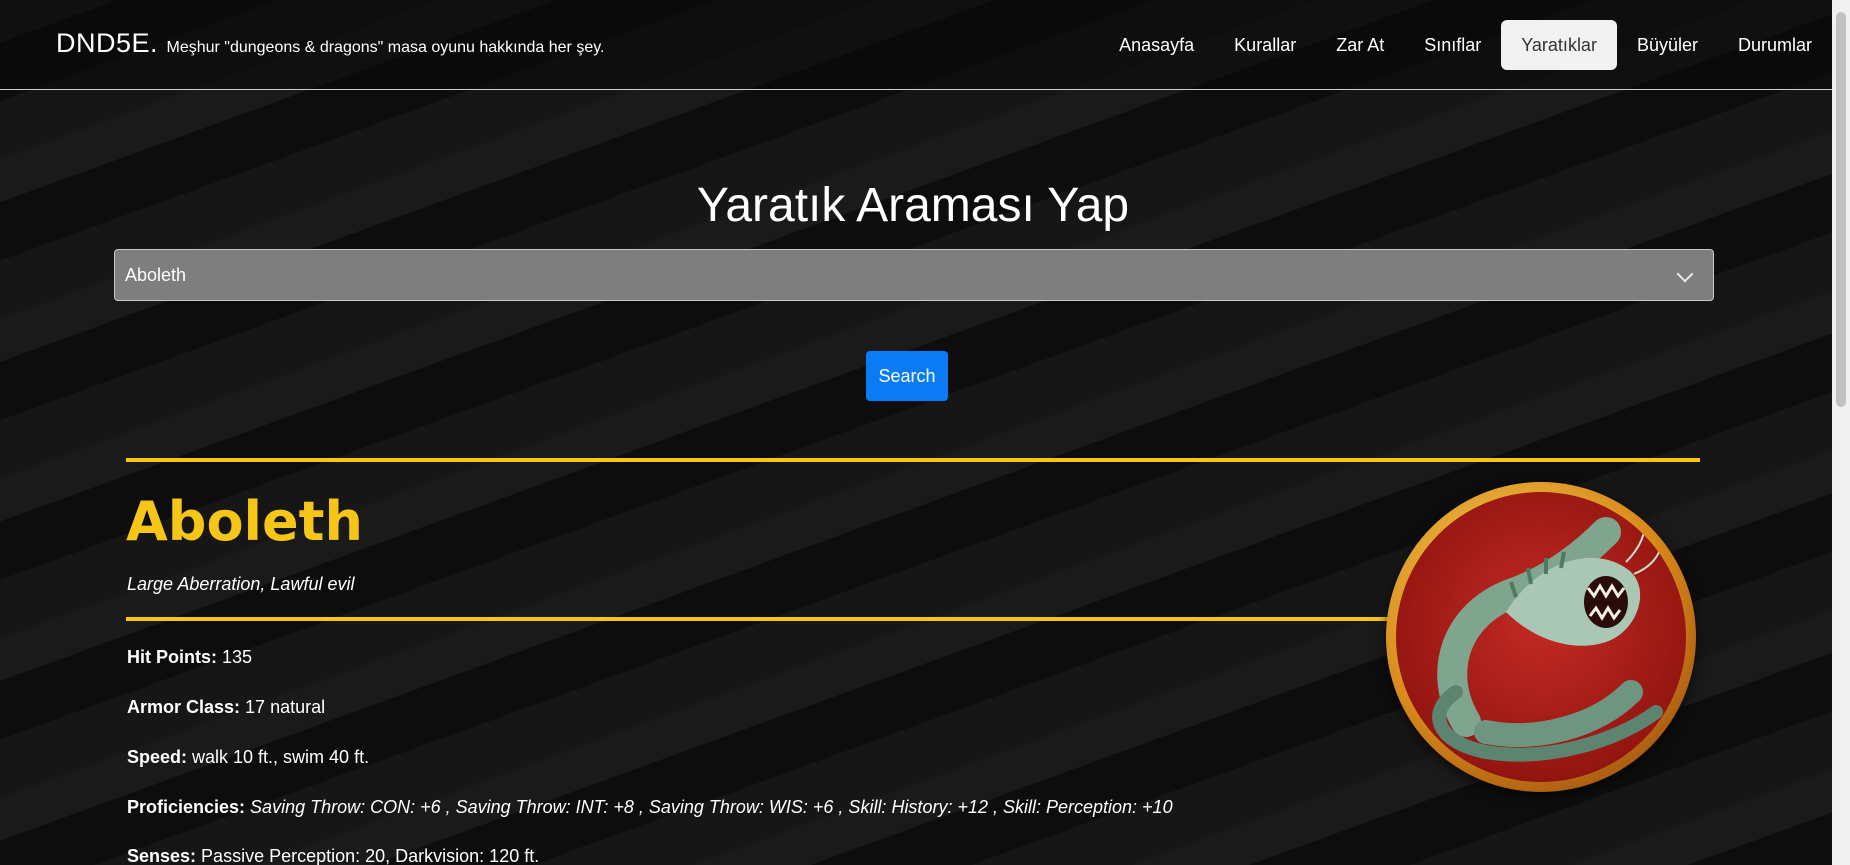 The image size is (1850, 865). Describe the element at coordinates (241, 584) in the screenshot. I see `creature-type: Large Aberration, Lawful evil` at that location.